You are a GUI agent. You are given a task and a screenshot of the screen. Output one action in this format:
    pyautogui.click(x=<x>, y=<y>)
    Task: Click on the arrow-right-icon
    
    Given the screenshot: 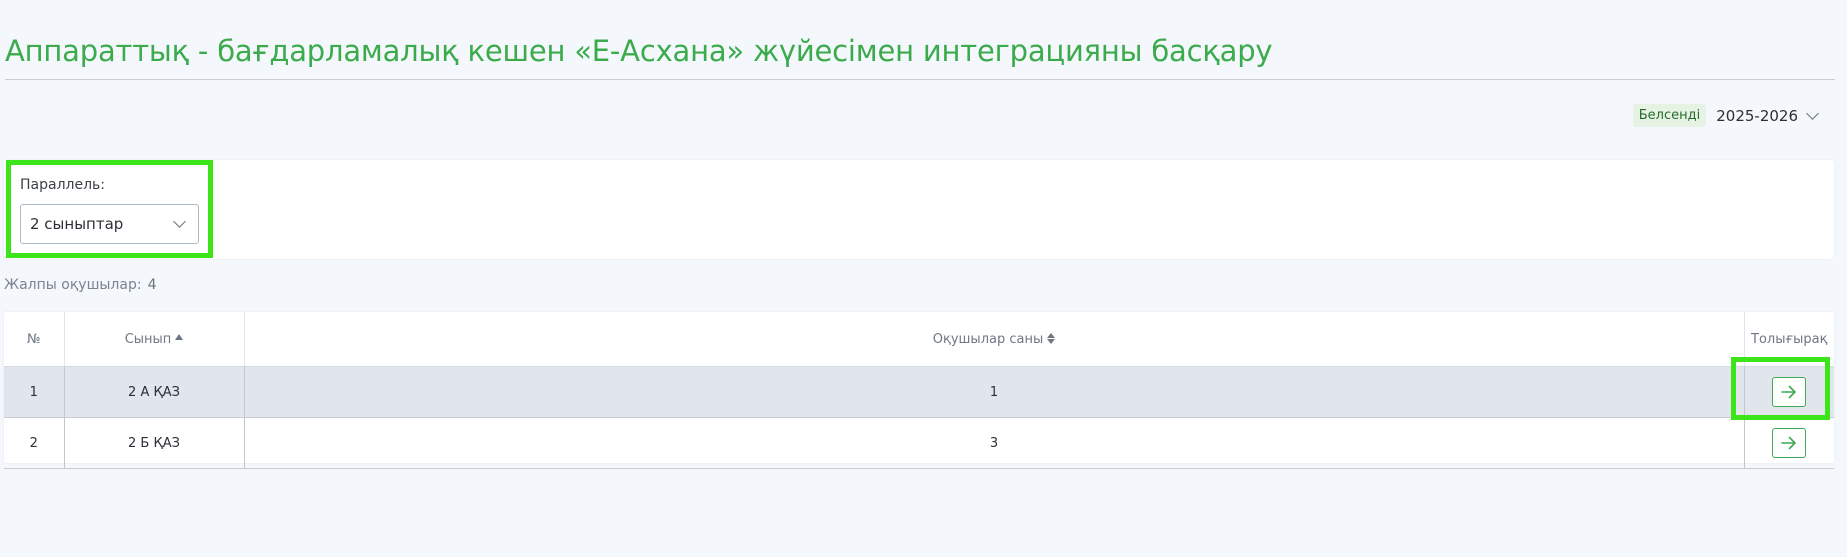 What is the action you would take?
    pyautogui.click(x=1789, y=443)
    